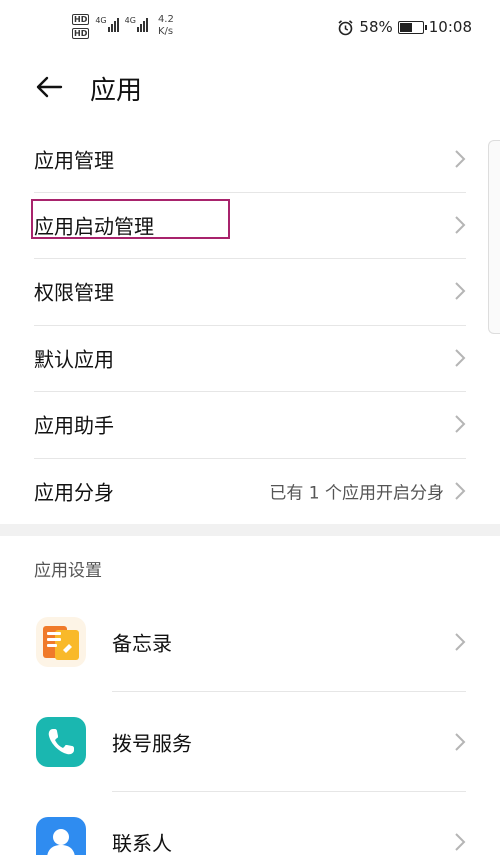  I want to click on menu-item-app-assistant: 应用助手, so click(250, 424).